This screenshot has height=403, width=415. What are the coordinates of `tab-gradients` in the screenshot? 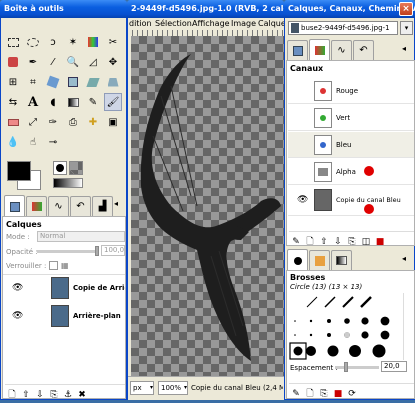 It's located at (341, 260).